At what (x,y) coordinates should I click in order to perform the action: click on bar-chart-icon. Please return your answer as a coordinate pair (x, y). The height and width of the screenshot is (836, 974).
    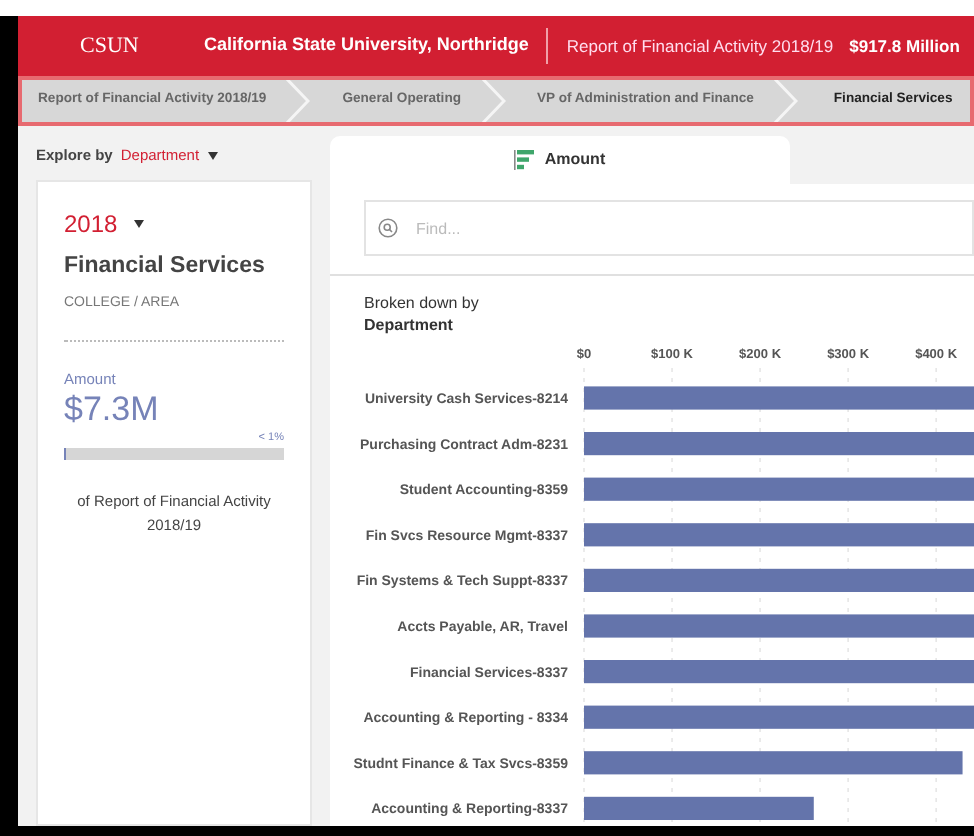
    Looking at the image, I should click on (524, 160).